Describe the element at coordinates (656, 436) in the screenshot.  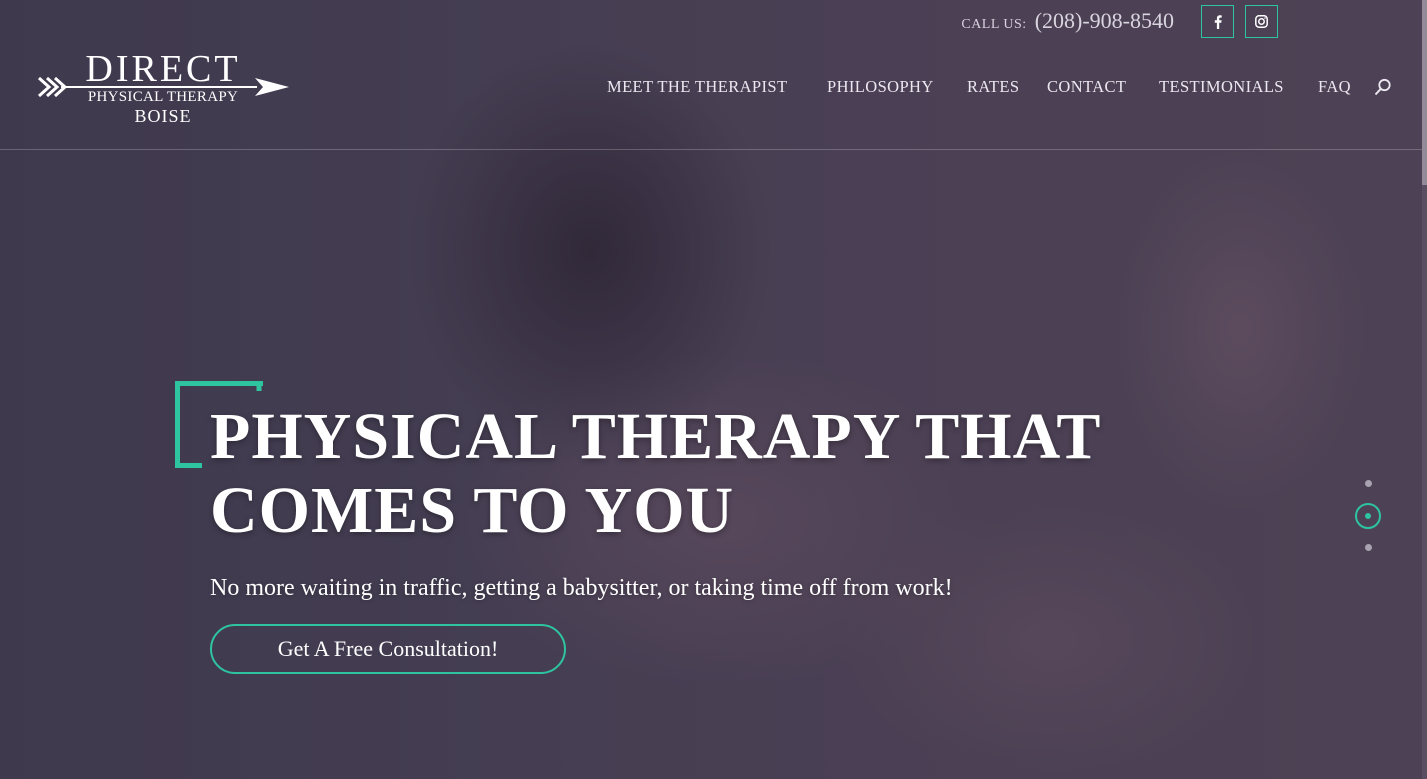
I see `hero-title-line-1: PHYSICAL THERAPY THAT` at that location.